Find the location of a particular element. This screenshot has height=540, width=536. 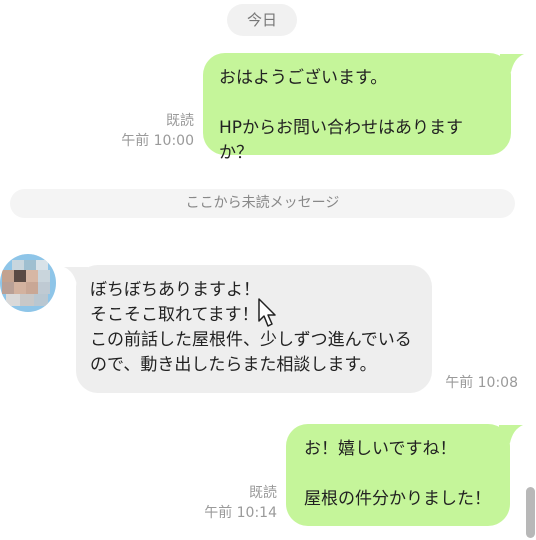

mouse-pointer-icon is located at coordinates (267, 312).